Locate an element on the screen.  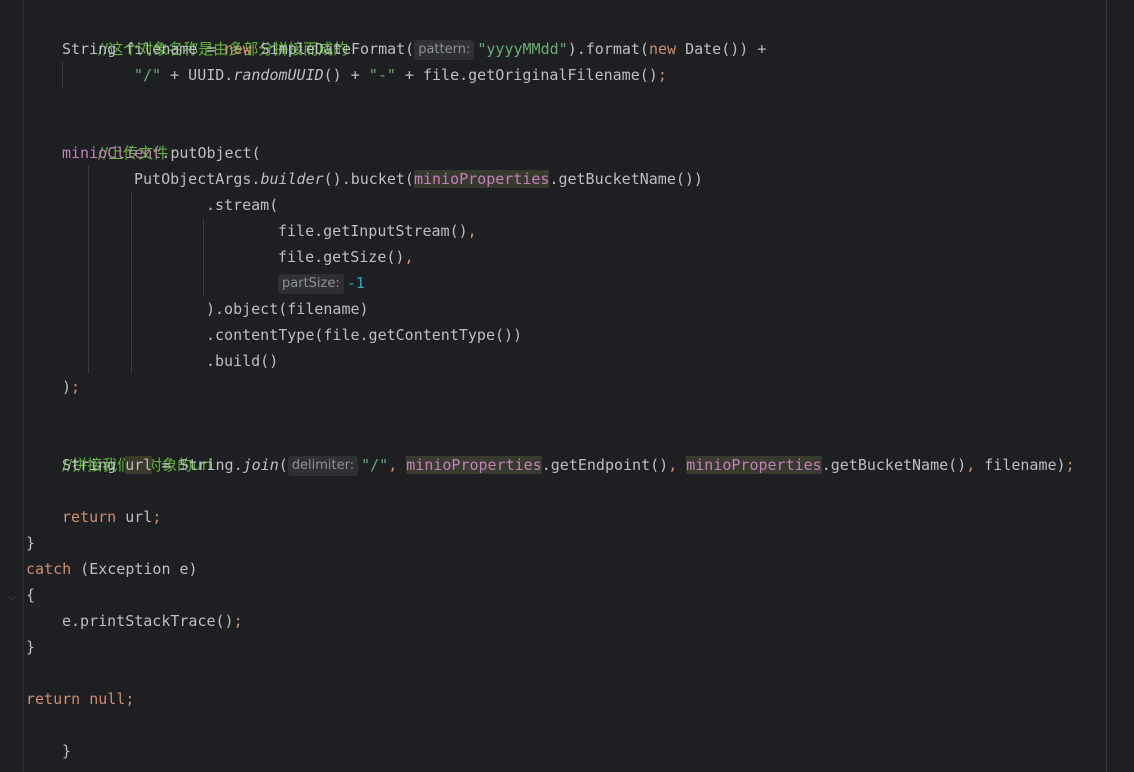
code-line: .stream( is located at coordinates (242, 205).